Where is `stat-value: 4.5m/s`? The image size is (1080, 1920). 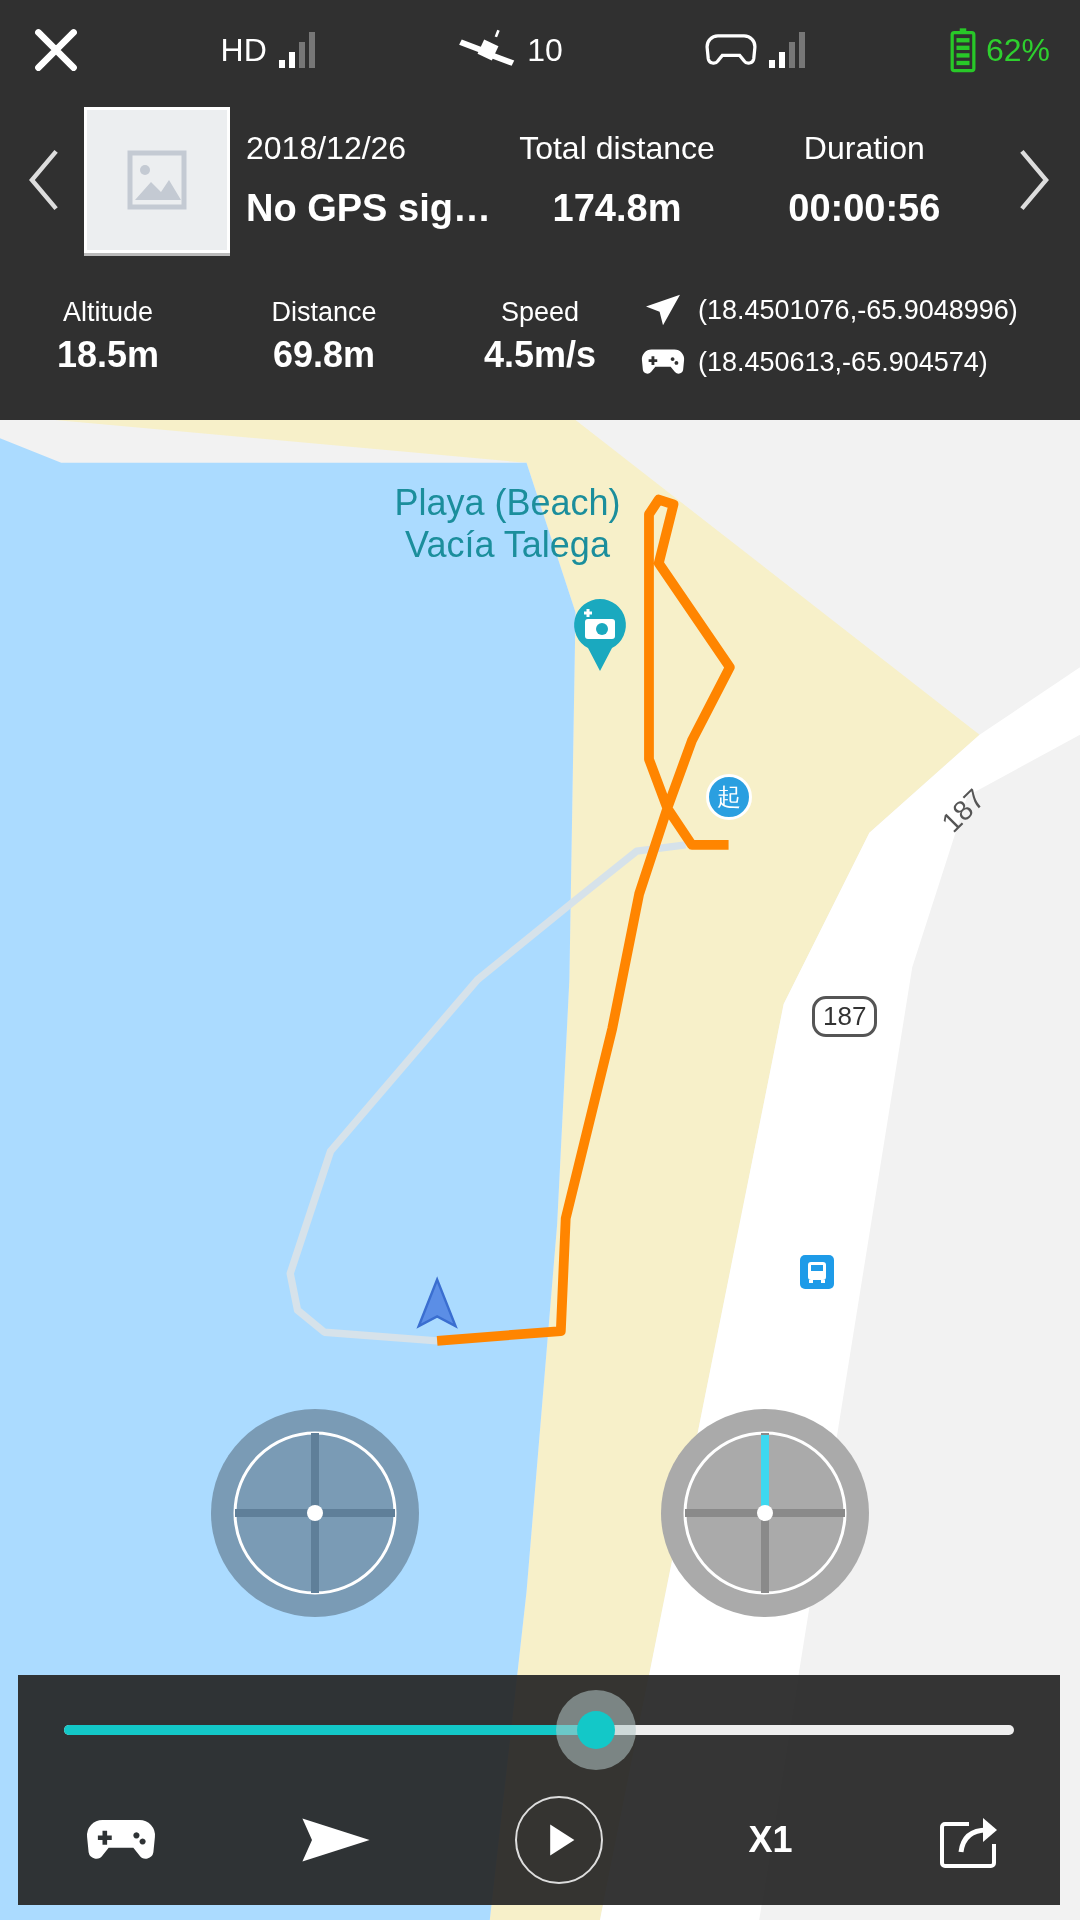 stat-value: 4.5m/s is located at coordinates (540, 354).